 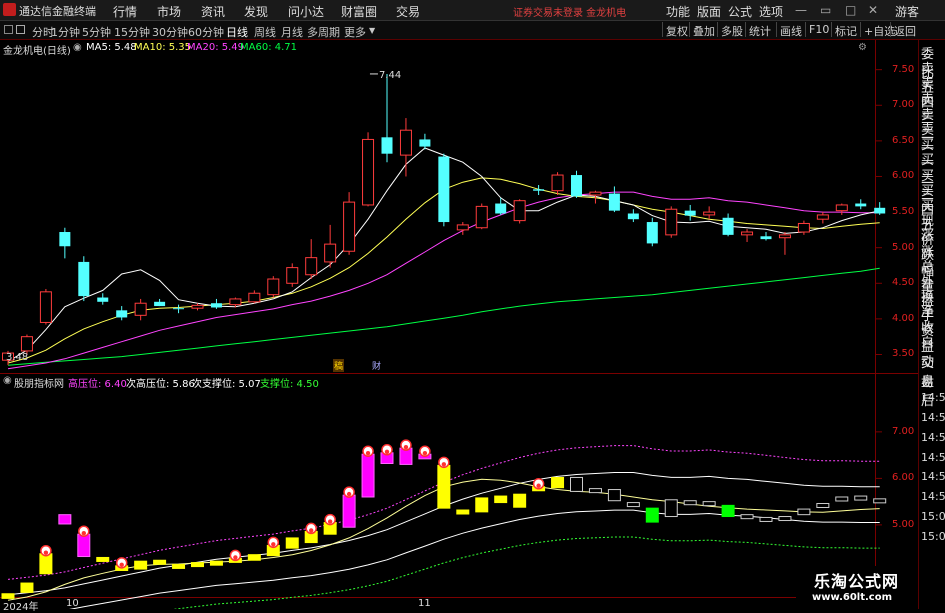 What do you see at coordinates (862, 47) in the screenshot?
I see `settings-gear-icon: ⚙` at bounding box center [862, 47].